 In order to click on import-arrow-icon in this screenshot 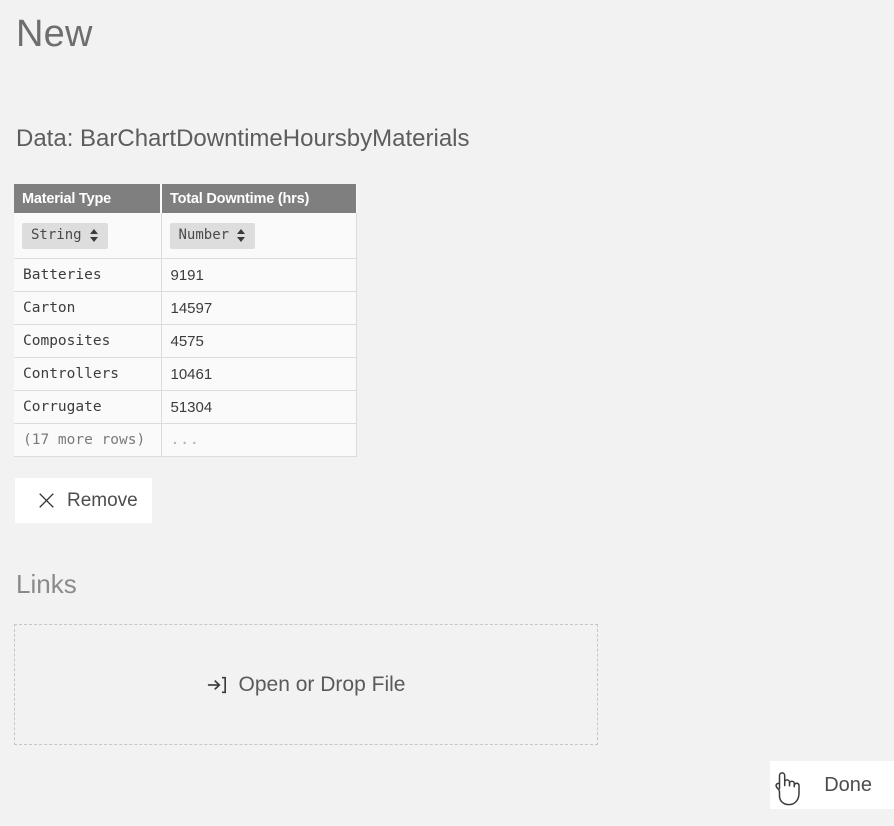, I will do `click(217, 685)`.